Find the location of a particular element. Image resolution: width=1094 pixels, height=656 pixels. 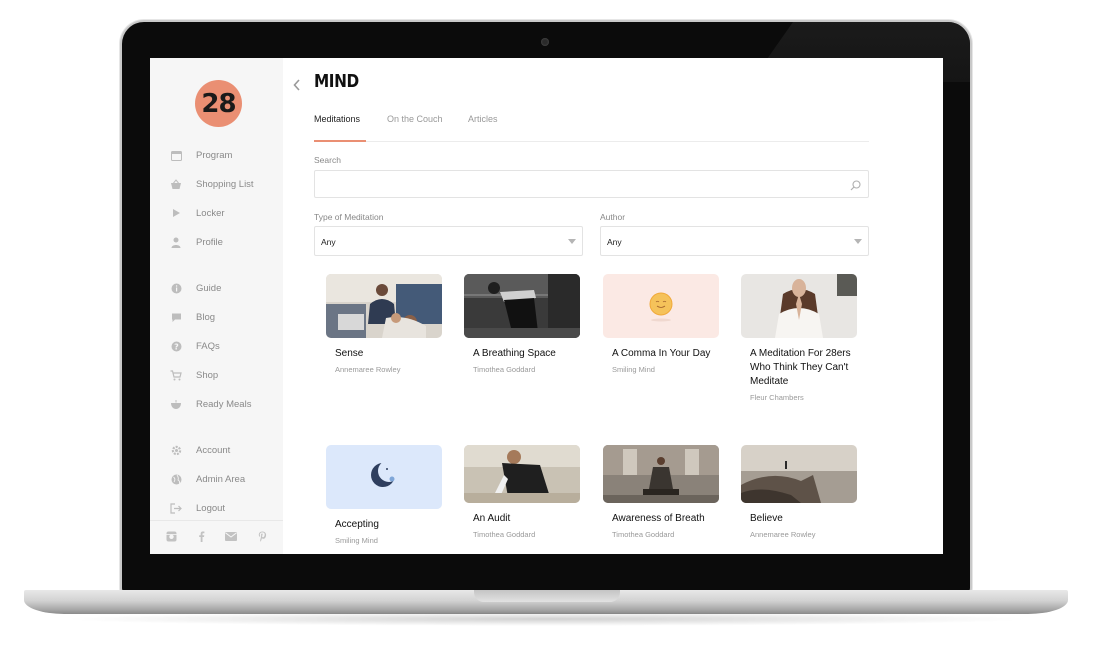

card-title: Sense is located at coordinates (349, 353).